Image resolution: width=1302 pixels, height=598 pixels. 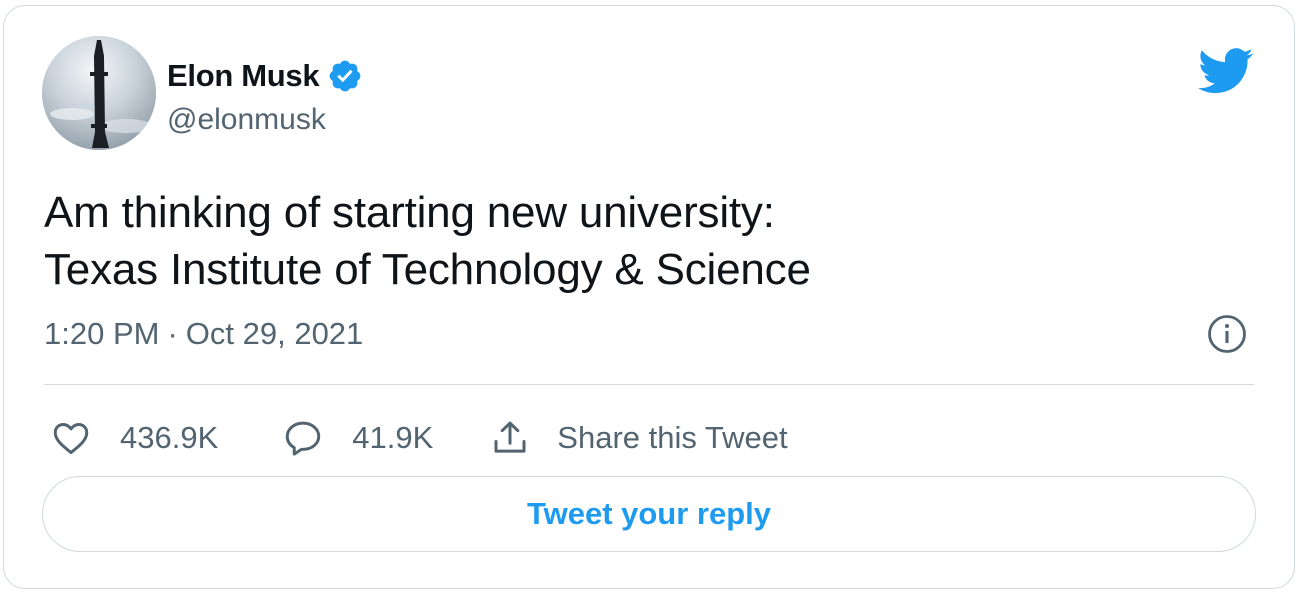 I want to click on tweet-actions: 436.9K 41.9K Share this Tweet, so click(x=419, y=438).